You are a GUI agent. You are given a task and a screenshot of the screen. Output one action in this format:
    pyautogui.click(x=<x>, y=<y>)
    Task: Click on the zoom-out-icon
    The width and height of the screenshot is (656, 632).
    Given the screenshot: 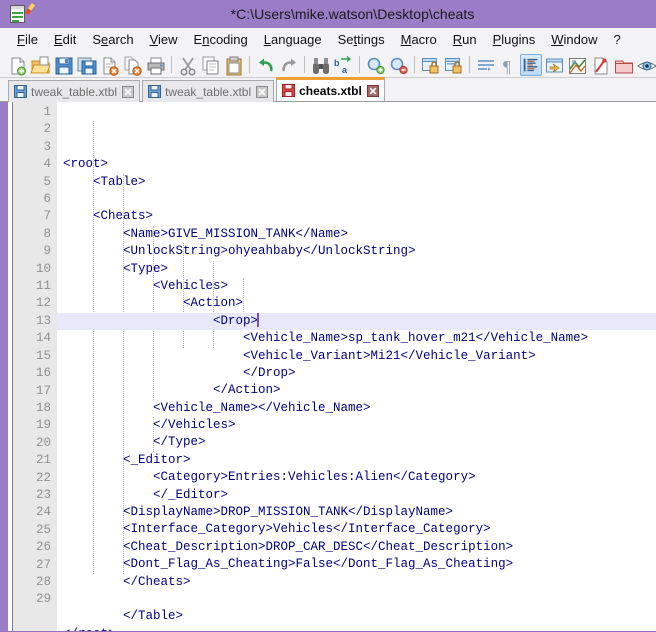 What is the action you would take?
    pyautogui.click(x=398, y=65)
    